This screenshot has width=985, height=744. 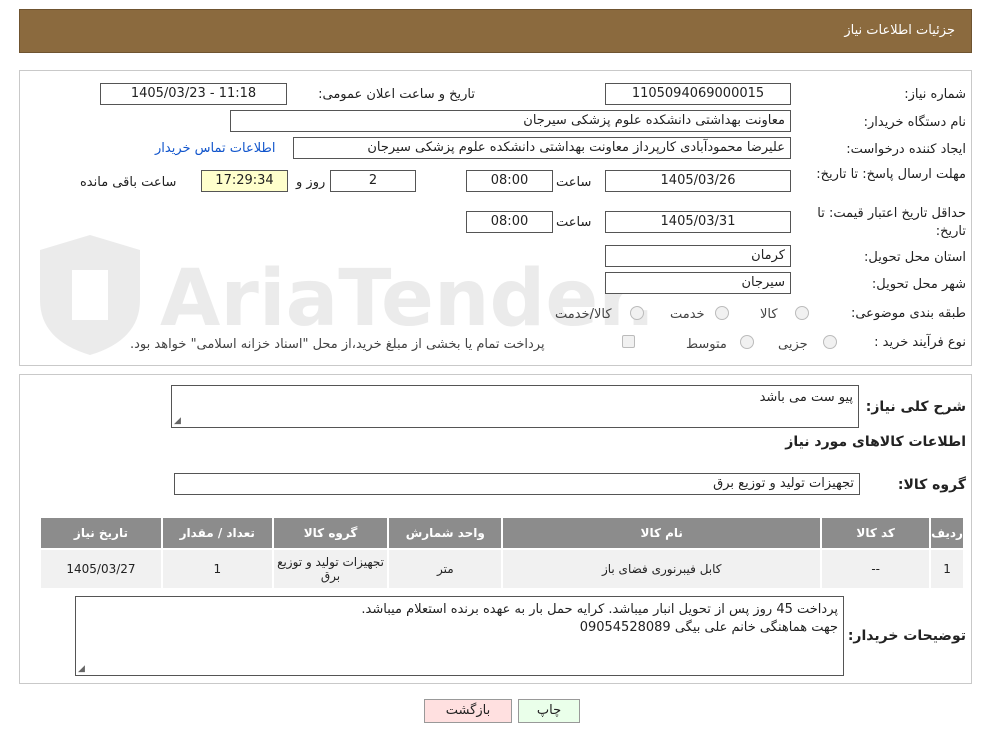 I want to click on category-goods-service-radio, so click(x=637, y=313).